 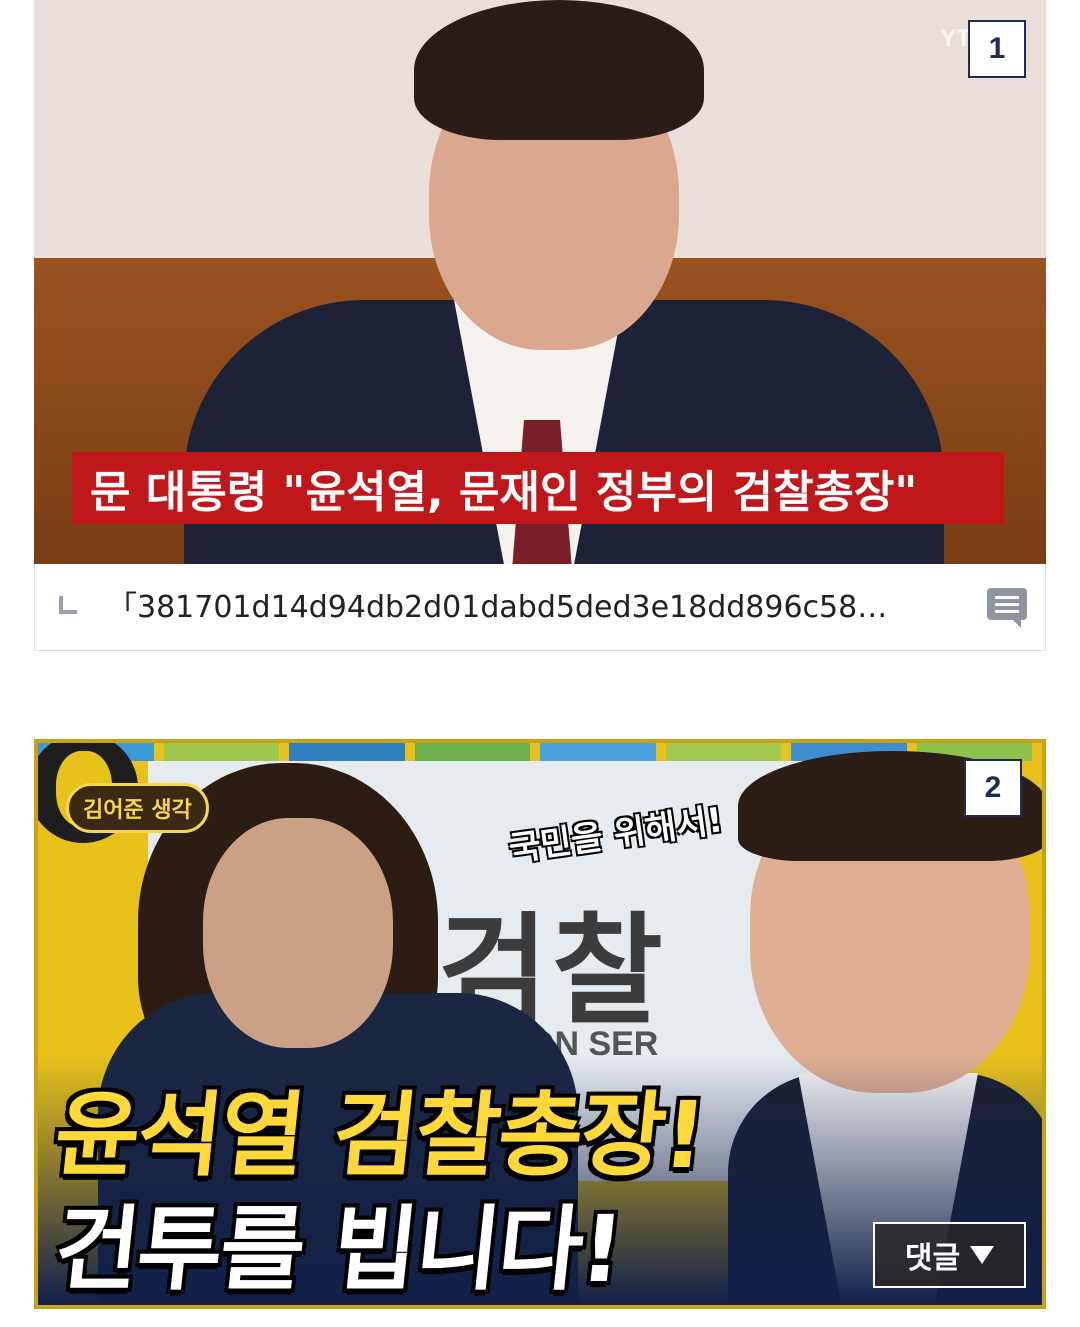 What do you see at coordinates (997, 49) in the screenshot?
I see `image-number-badge: 1` at bounding box center [997, 49].